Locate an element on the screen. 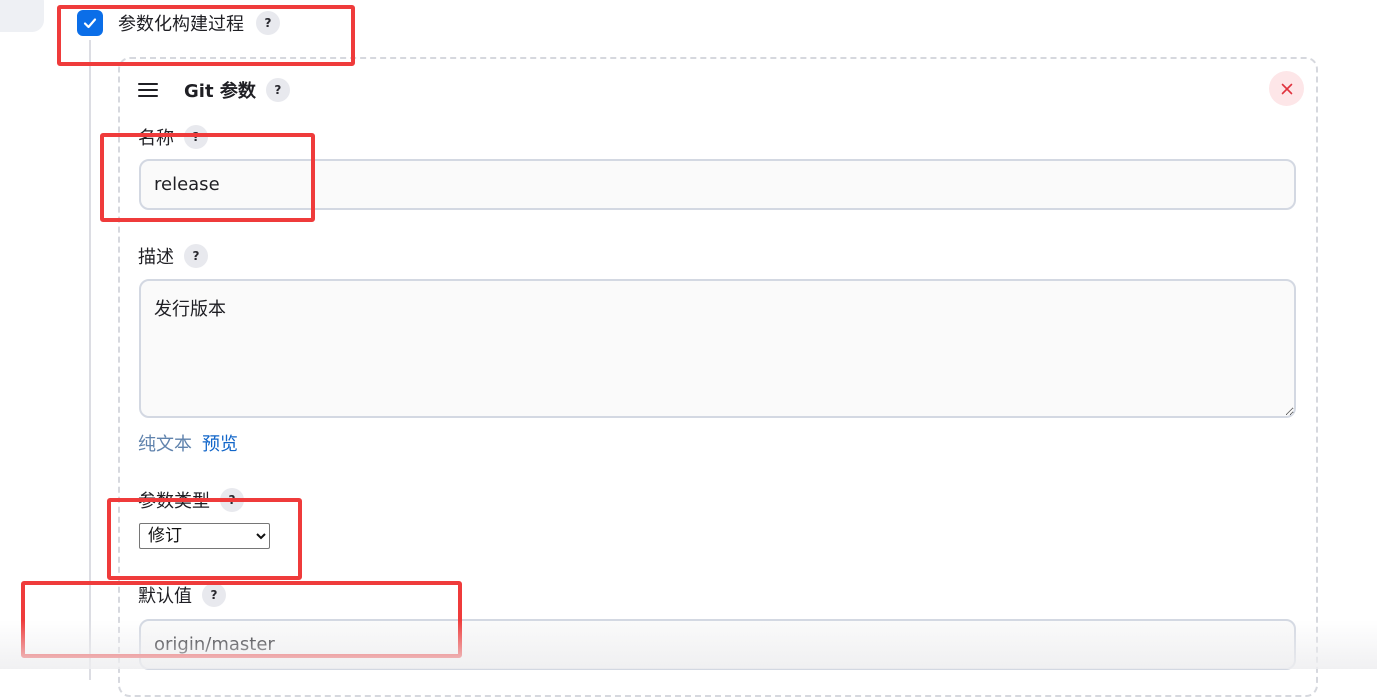 The width and height of the screenshot is (1377, 697). name-label: 名称 ? is located at coordinates (173, 137).